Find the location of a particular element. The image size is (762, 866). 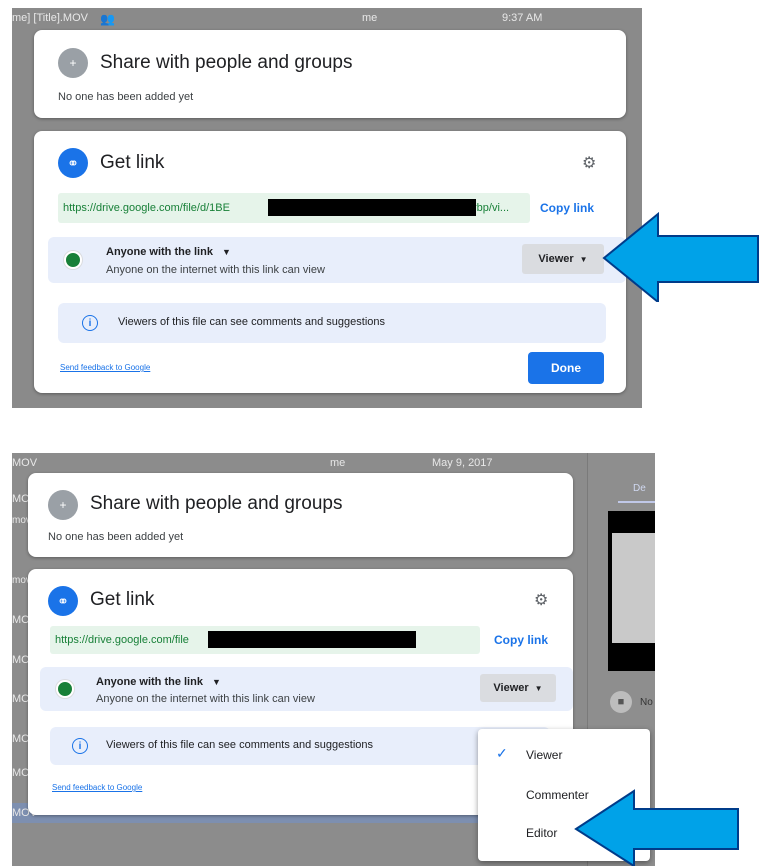

menu-item-label: Editor is located at coordinates (542, 833).